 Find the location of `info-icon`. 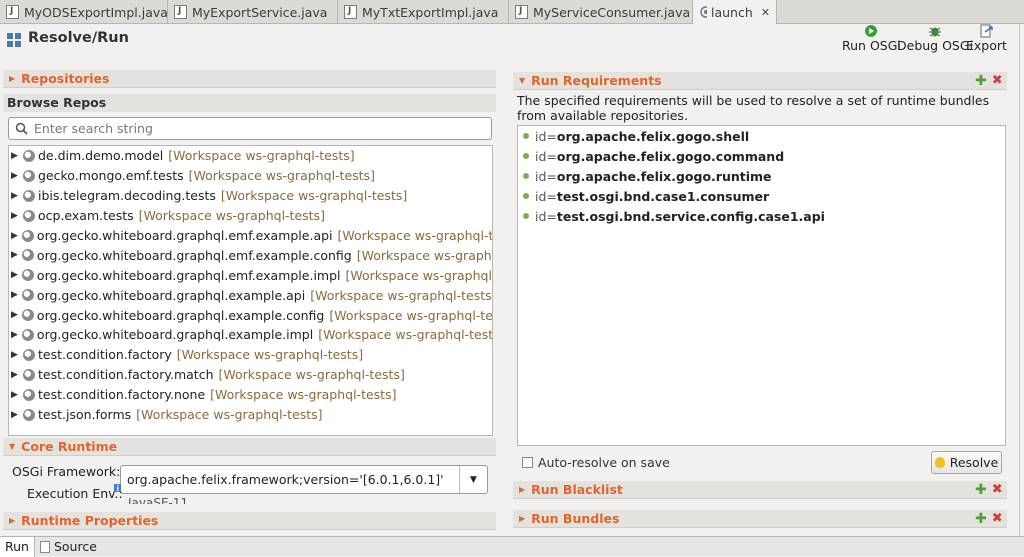

info-icon is located at coordinates (117, 488).